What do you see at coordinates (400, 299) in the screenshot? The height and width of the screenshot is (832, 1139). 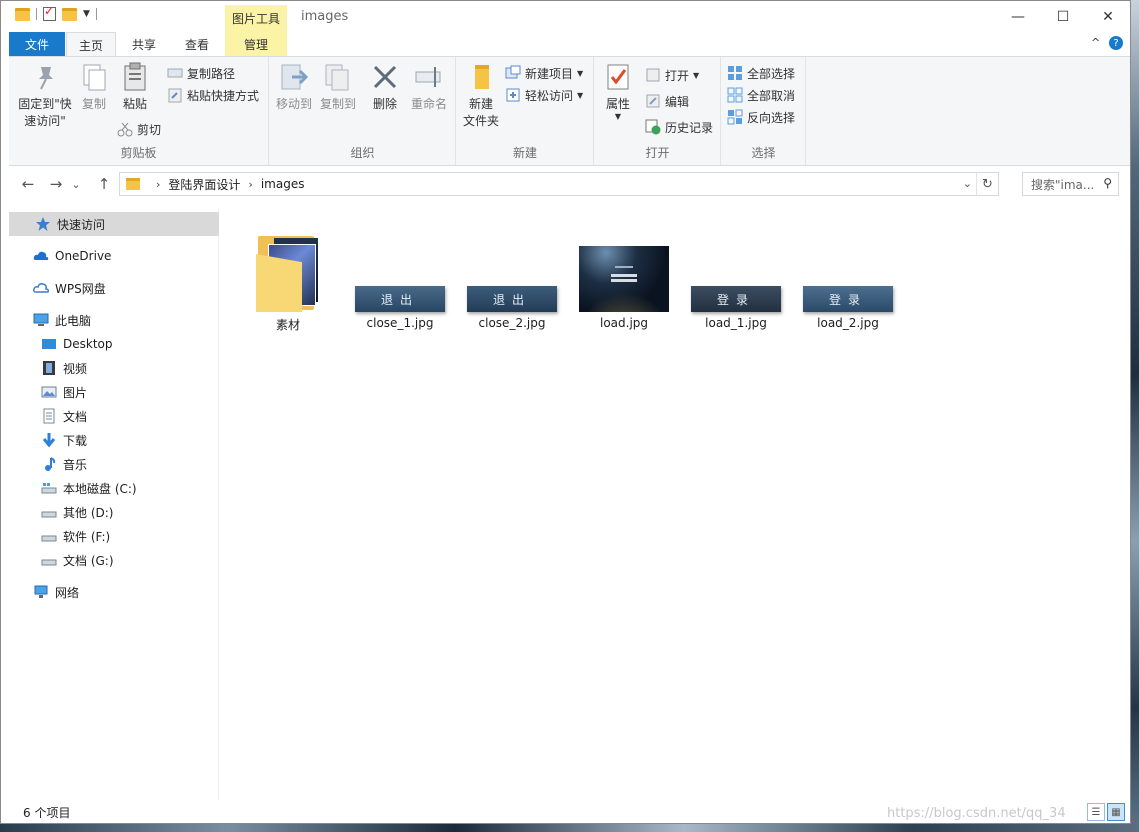 I see `image-thumbnail: 退出` at bounding box center [400, 299].